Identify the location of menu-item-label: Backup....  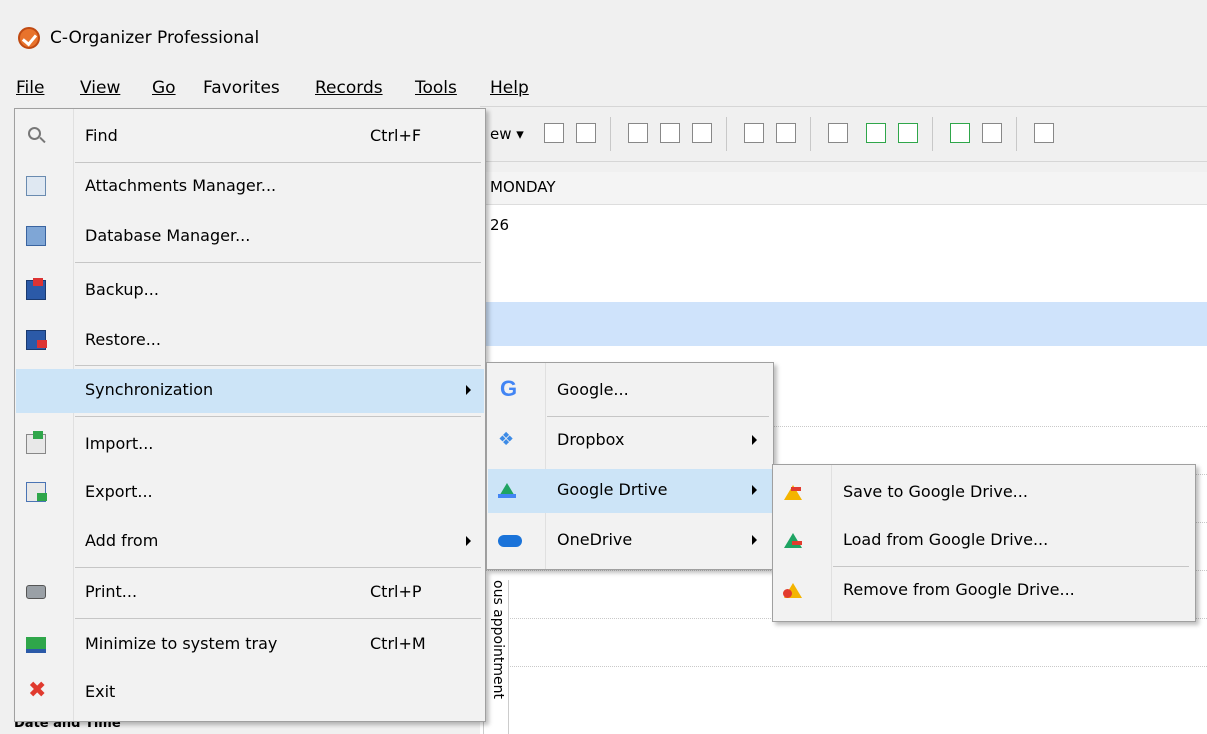
(122, 289).